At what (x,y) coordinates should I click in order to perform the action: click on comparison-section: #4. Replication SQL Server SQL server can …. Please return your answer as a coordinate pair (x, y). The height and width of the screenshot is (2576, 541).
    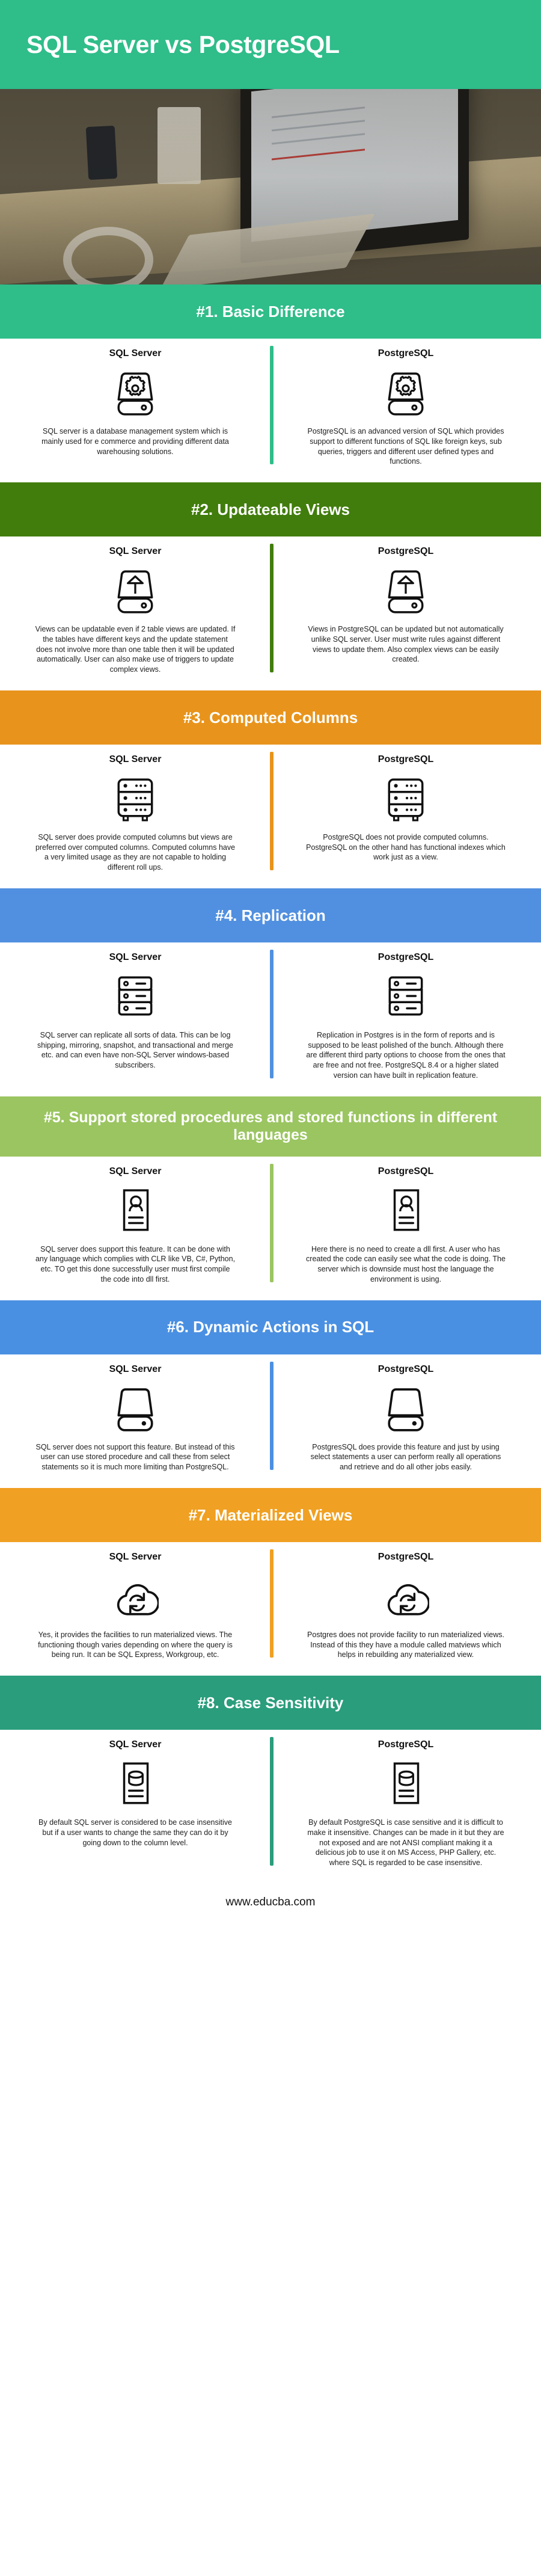
    Looking at the image, I should click on (270, 992).